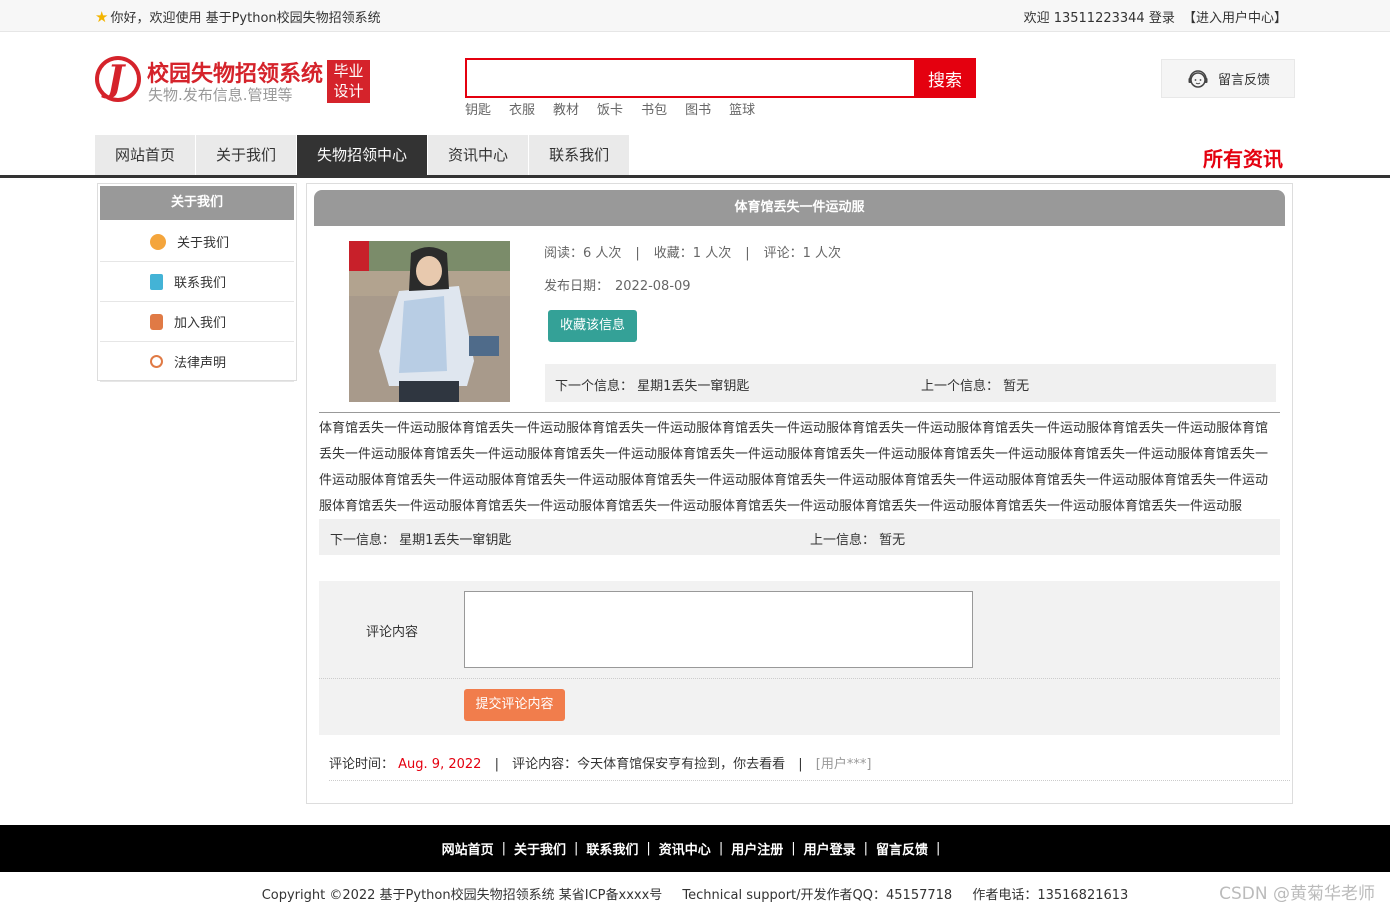  Describe the element at coordinates (156, 321) in the screenshot. I see `lock-icon` at that location.